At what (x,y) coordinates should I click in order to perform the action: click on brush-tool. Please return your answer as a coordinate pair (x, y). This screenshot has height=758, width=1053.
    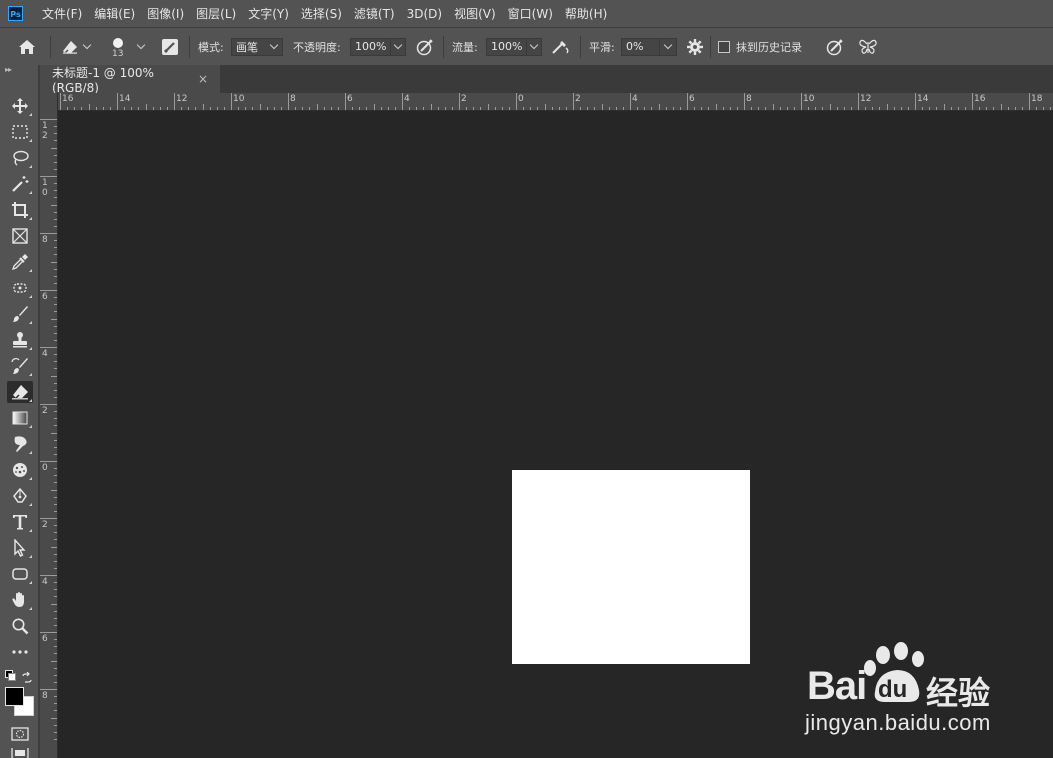
    Looking at the image, I should click on (20, 314).